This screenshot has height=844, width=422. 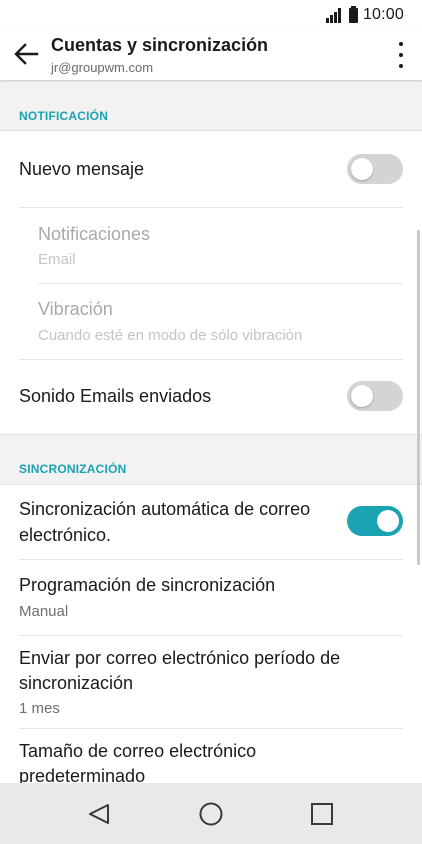 I want to click on setting-label-line2: electrónico., so click(x=65, y=535).